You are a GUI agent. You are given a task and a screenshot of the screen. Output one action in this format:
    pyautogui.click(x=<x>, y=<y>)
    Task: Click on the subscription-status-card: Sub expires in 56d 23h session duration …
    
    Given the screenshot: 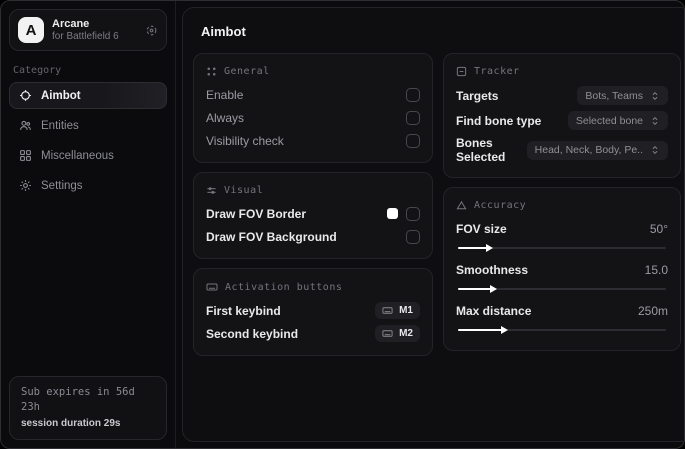 What is the action you would take?
    pyautogui.click(x=88, y=407)
    